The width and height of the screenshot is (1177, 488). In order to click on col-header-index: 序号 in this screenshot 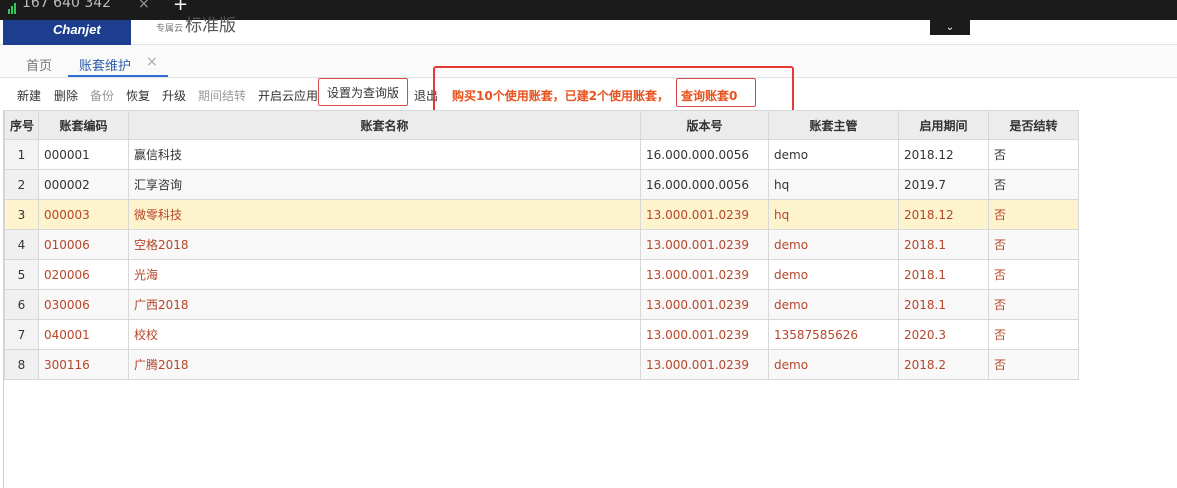, I will do `click(21, 125)`.